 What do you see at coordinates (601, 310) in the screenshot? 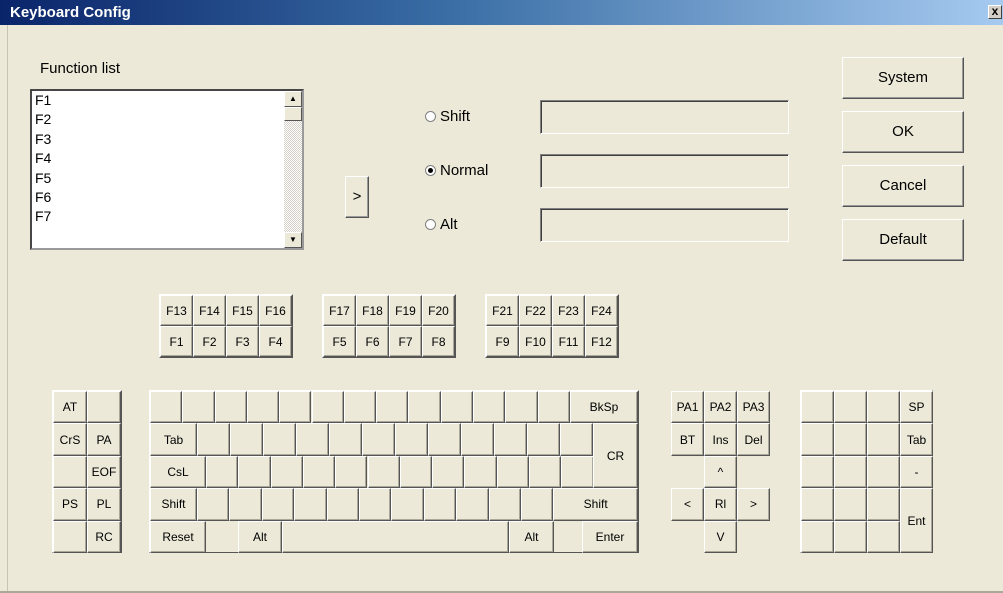
I see `function-key: F24` at bounding box center [601, 310].